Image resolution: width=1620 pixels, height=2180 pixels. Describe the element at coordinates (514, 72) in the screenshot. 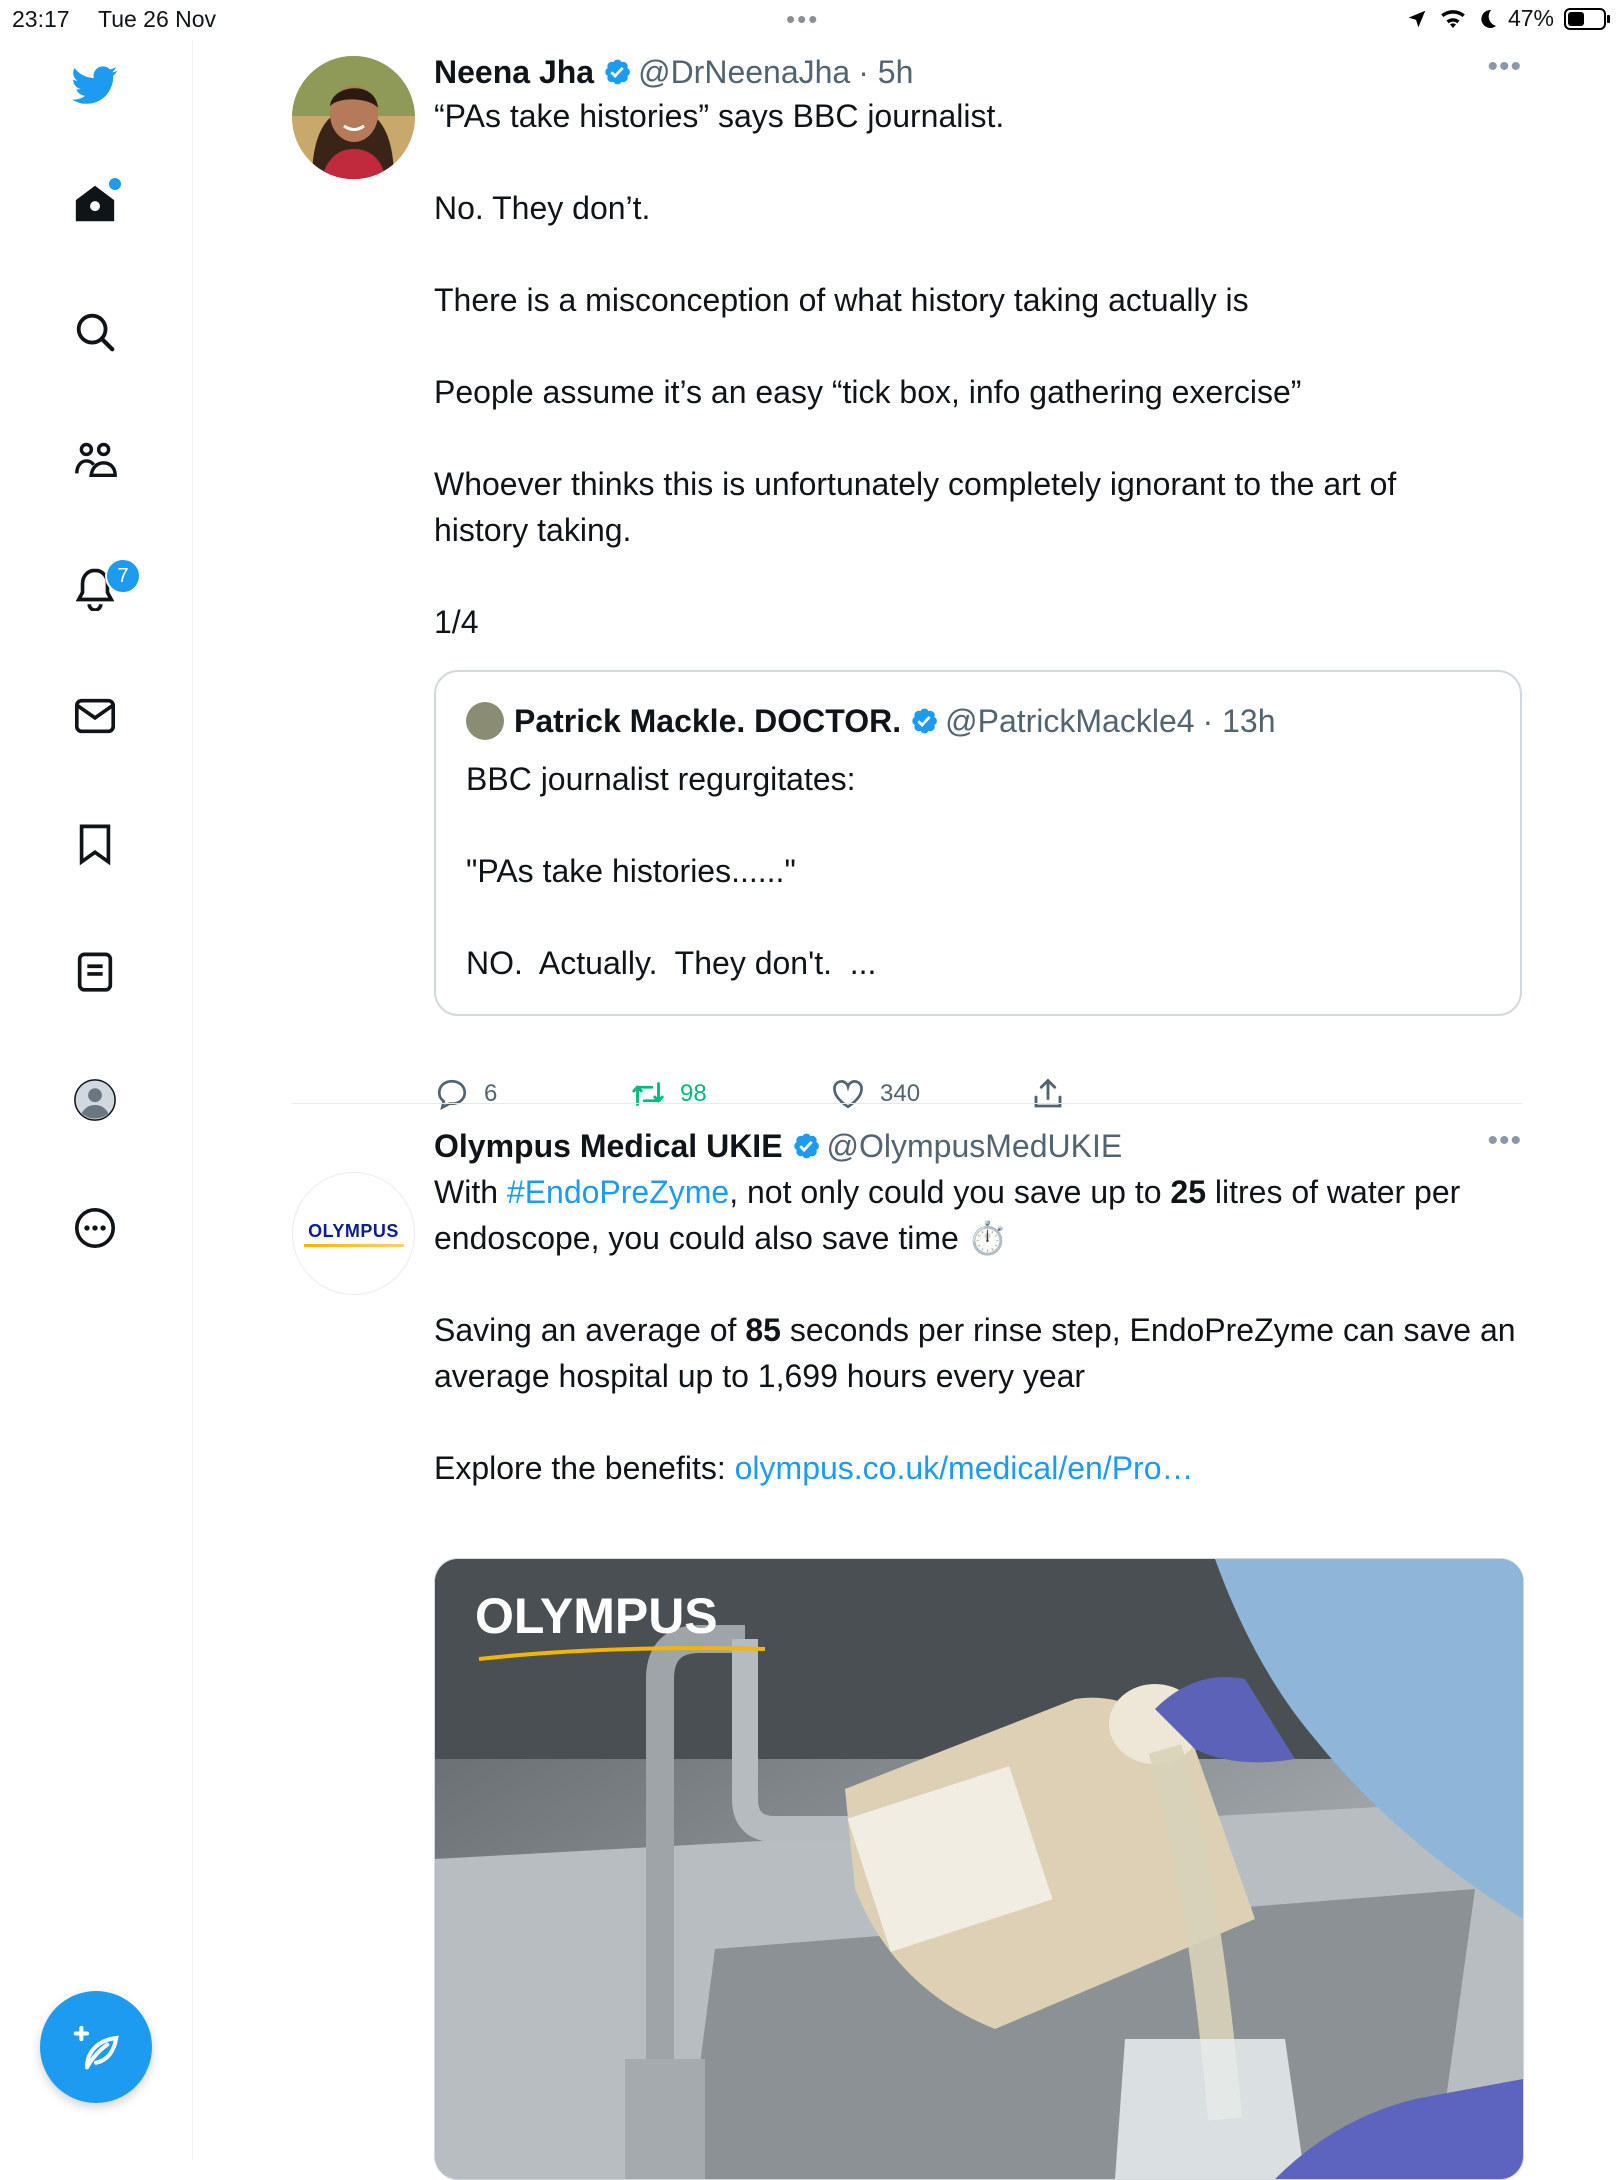

I see `author-name: Neena Jha` at that location.